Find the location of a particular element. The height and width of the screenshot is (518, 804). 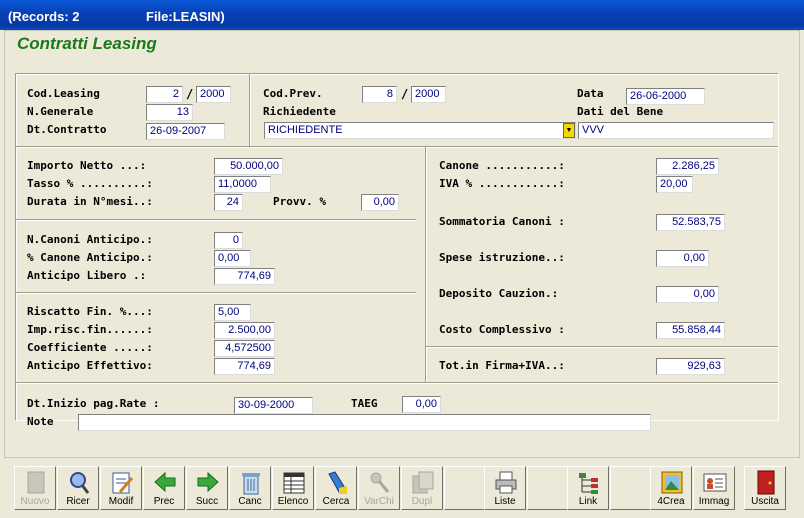

note-field is located at coordinates (364, 422).